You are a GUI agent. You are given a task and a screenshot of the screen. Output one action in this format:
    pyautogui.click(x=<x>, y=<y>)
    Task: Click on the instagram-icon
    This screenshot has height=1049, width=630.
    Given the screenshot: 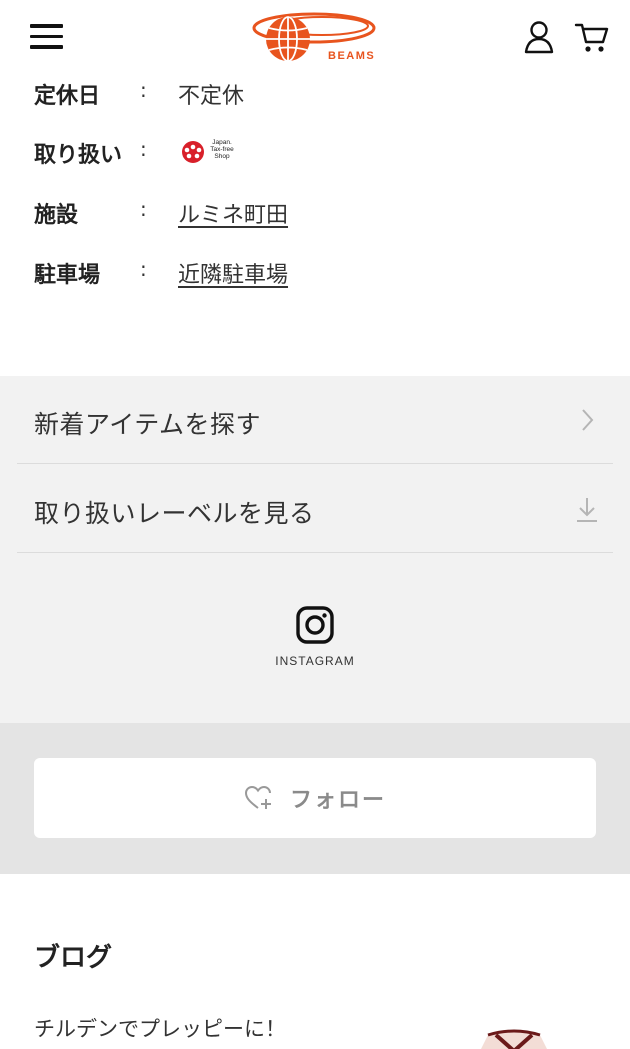 What is the action you would take?
    pyautogui.click(x=315, y=625)
    